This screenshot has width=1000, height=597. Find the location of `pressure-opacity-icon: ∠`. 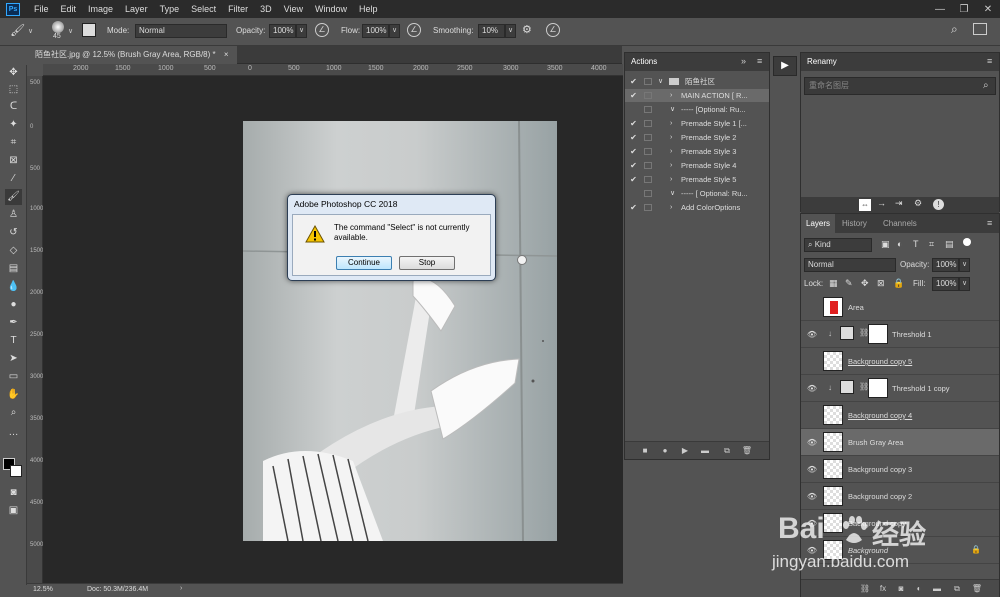

pressure-opacity-icon: ∠ is located at coordinates (322, 30).